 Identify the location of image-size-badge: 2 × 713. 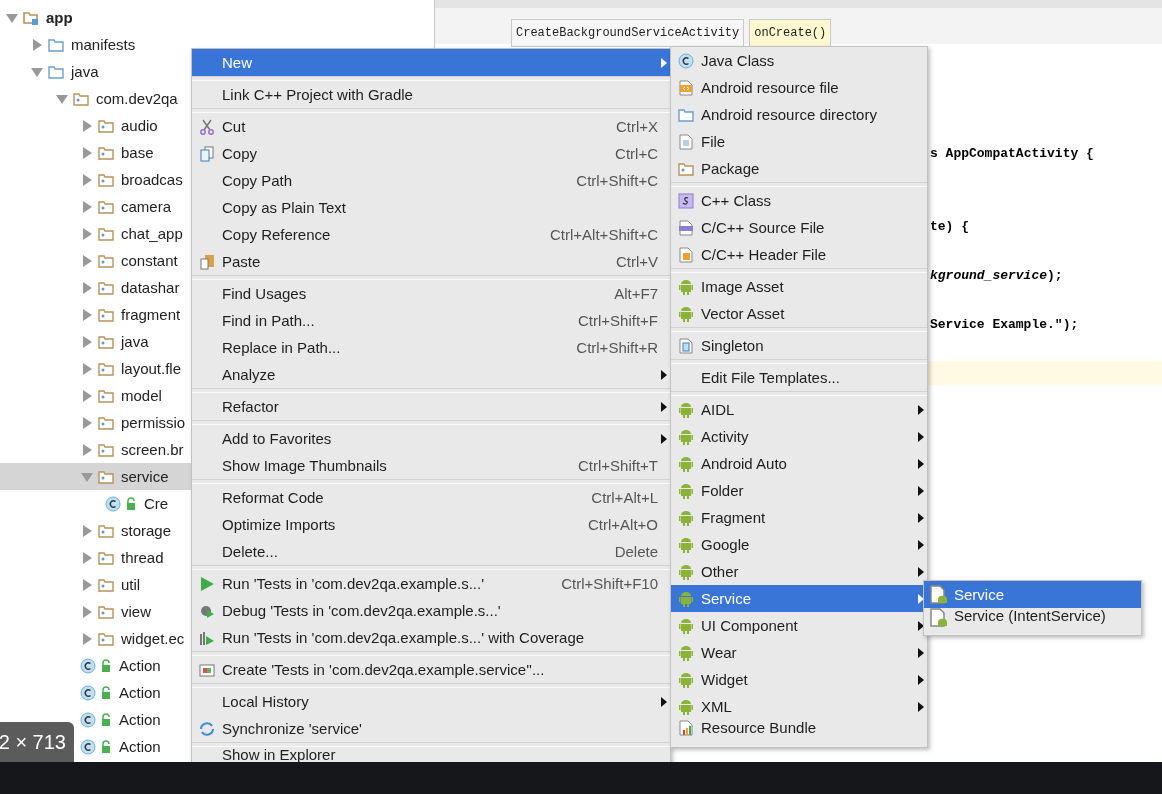
(37, 742).